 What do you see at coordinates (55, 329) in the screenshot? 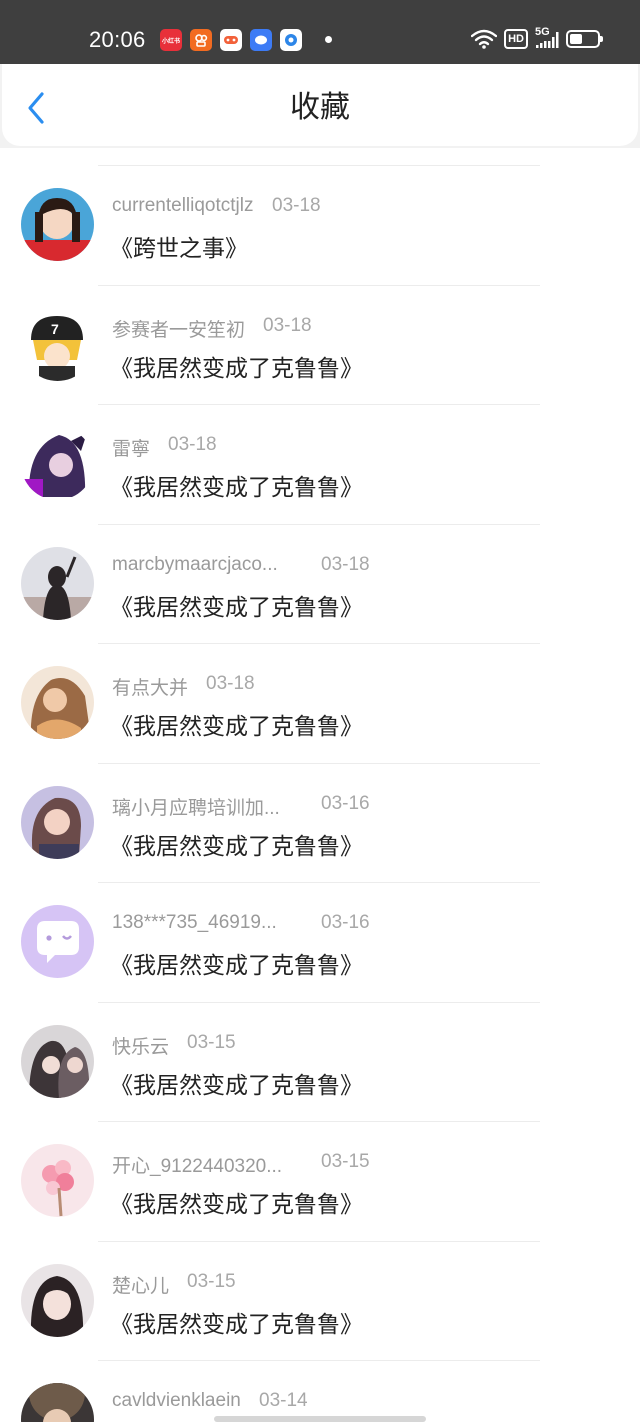
I see `svg-text: 7` at bounding box center [55, 329].